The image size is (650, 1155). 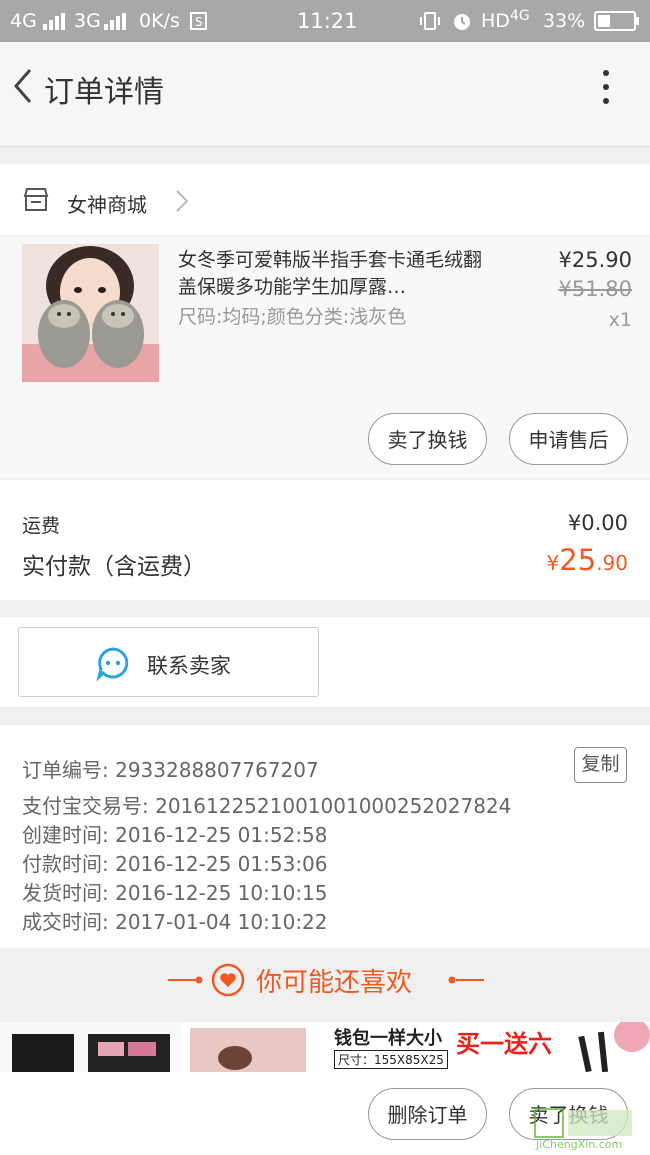 What do you see at coordinates (104, 92) in the screenshot?
I see `page-title: 订单详情` at bounding box center [104, 92].